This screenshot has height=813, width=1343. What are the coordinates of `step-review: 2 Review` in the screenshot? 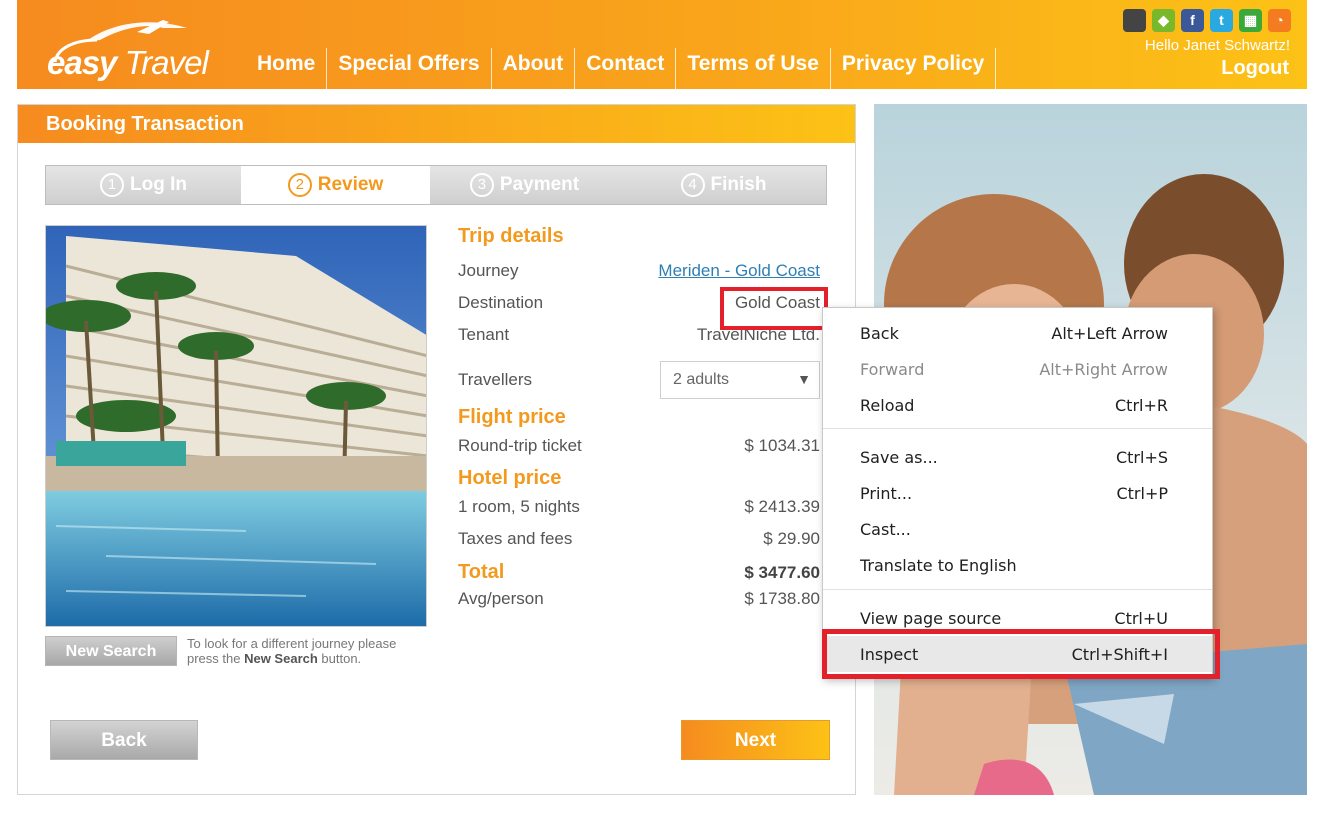 It's located at (335, 185).